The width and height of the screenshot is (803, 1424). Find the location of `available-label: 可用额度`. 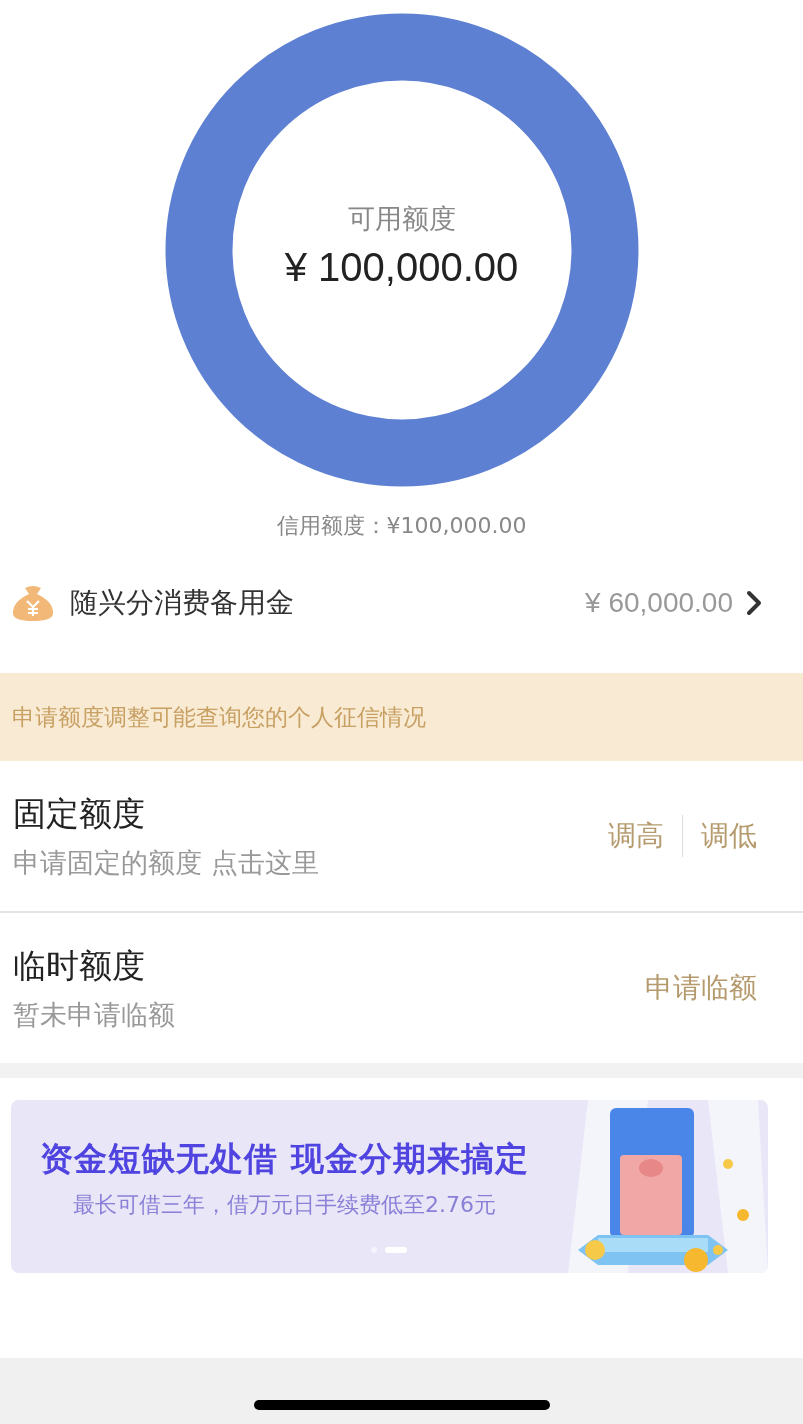

available-label: 可用额度 is located at coordinates (401, 218).